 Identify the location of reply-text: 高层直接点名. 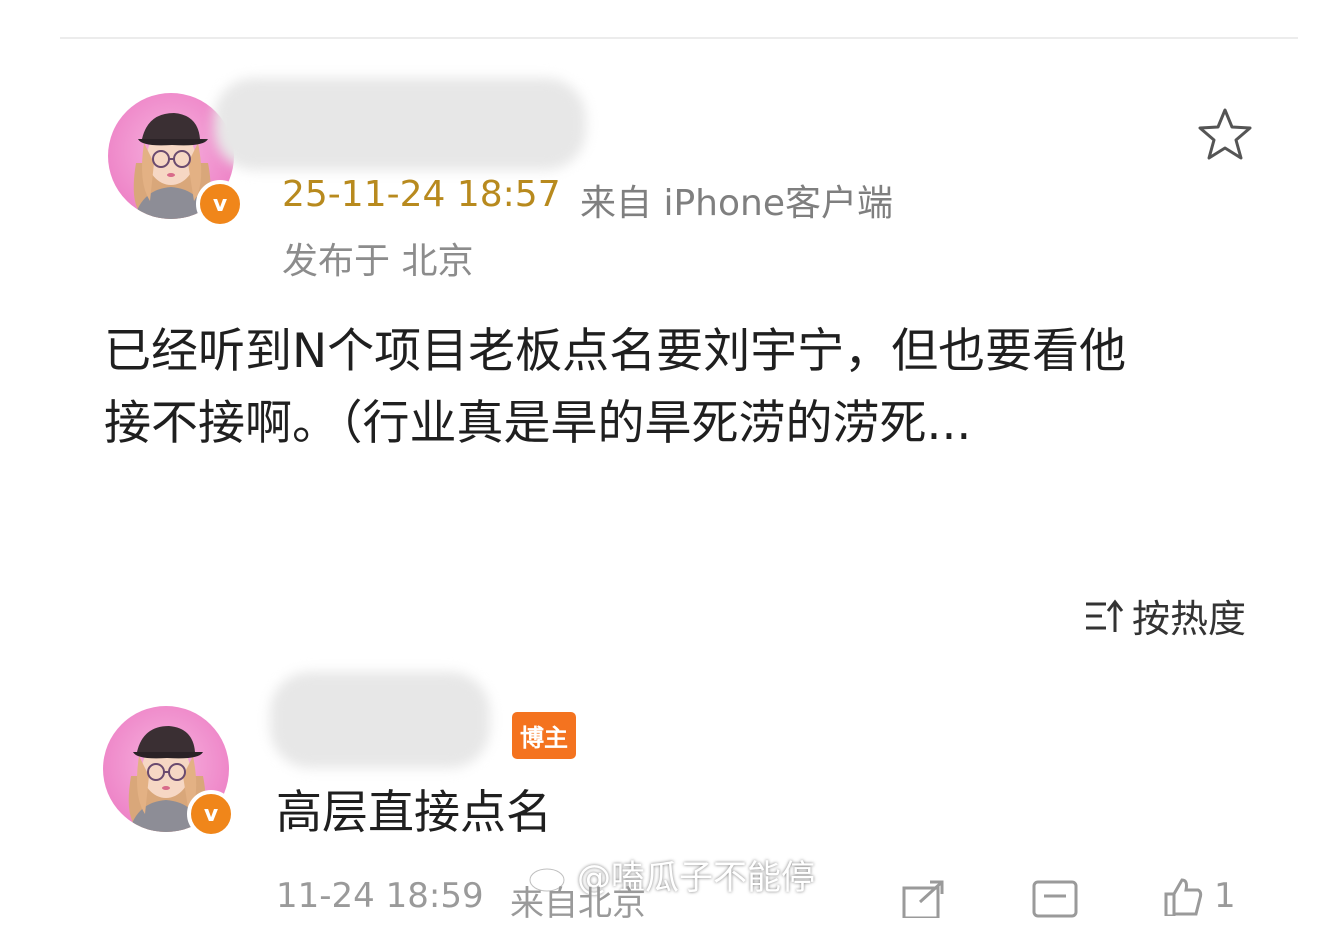
(414, 812).